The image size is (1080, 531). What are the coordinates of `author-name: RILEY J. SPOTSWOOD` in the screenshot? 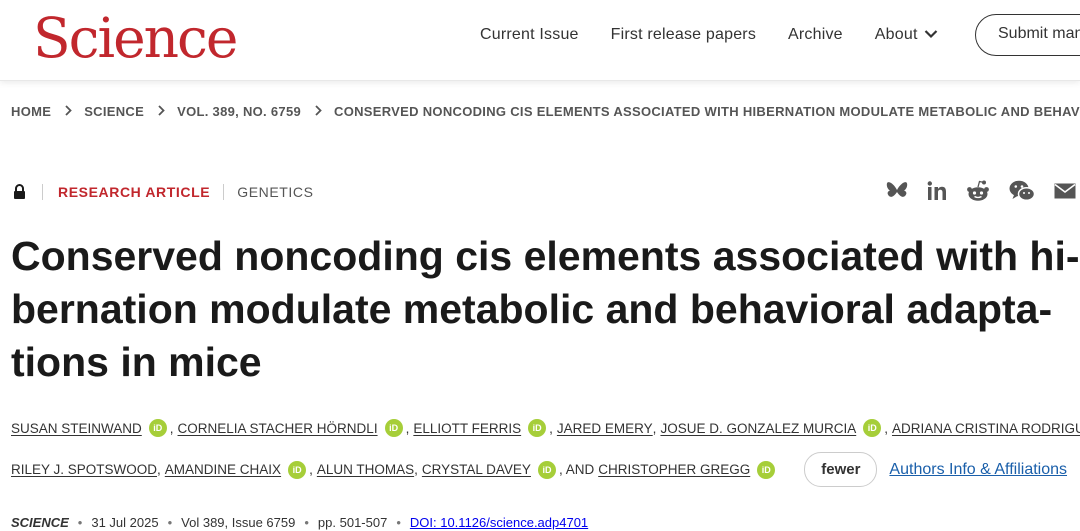 It's located at (84, 469).